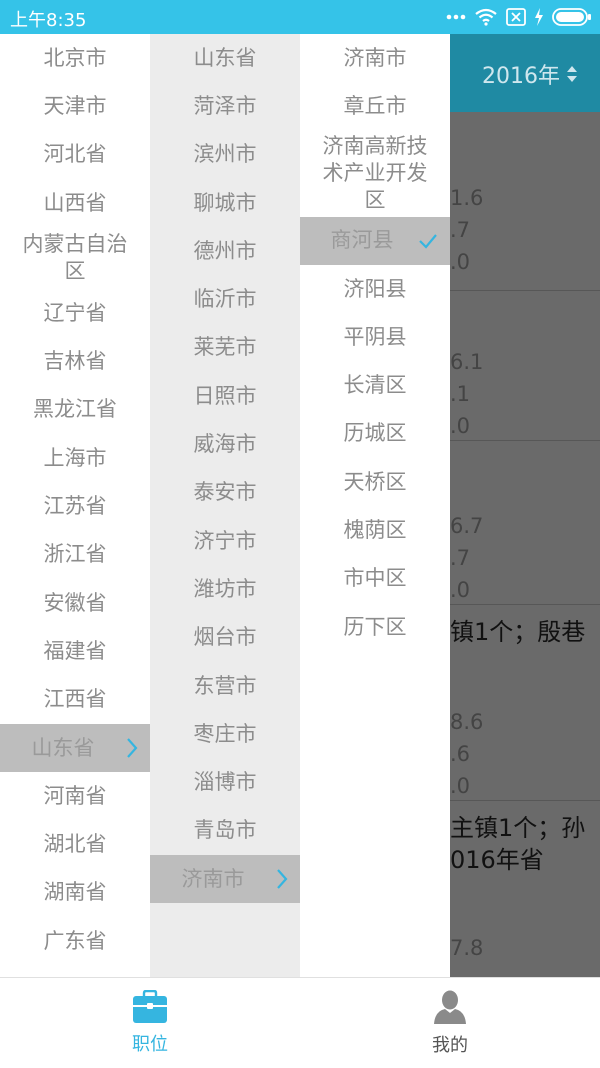  What do you see at coordinates (225, 203) in the screenshot?
I see `city-item: 聊城市` at bounding box center [225, 203].